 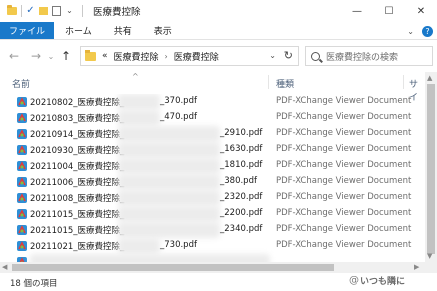 What do you see at coordinates (218, 11) in the screenshot?
I see `title-bar: ✓ ⌄ 医療費控除 — ☐ ✕` at bounding box center [218, 11].